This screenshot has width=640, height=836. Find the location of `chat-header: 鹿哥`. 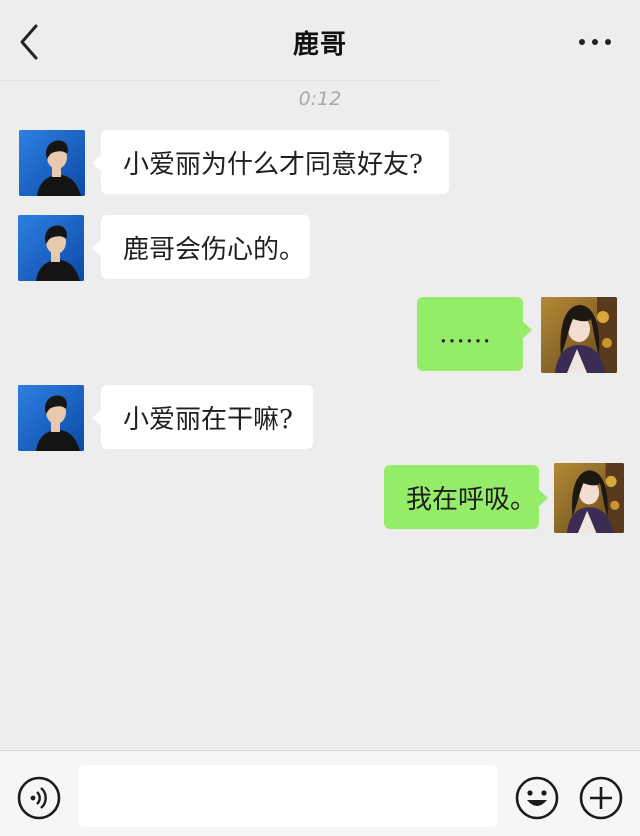

chat-header: 鹿哥 is located at coordinates (320, 41).